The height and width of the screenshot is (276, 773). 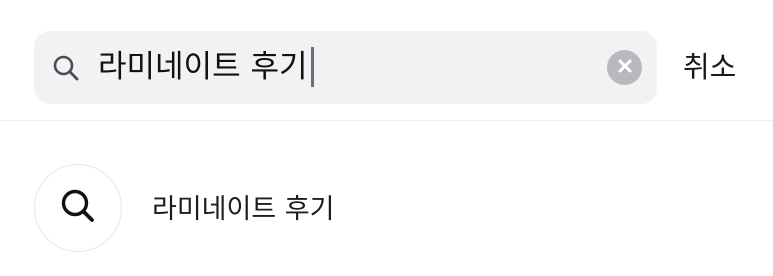 I want to click on clear-search-button, so click(x=624, y=67).